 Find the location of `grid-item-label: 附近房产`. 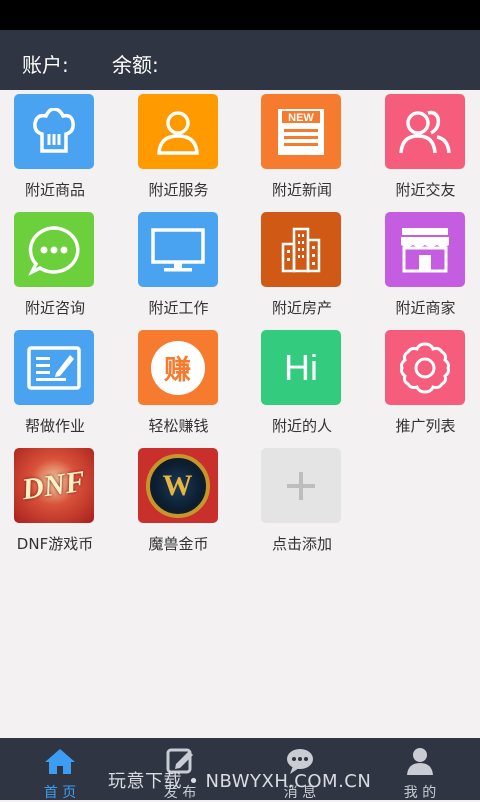

grid-item-label: 附近房产 is located at coordinates (302, 307).